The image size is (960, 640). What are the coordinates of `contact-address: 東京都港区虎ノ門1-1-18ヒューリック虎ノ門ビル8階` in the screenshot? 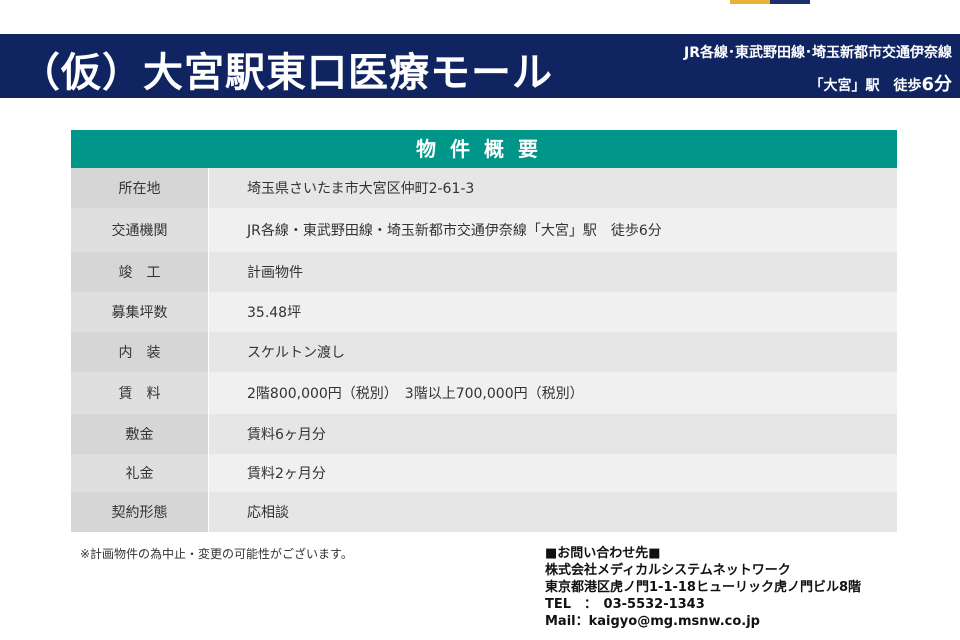 It's located at (703, 587).